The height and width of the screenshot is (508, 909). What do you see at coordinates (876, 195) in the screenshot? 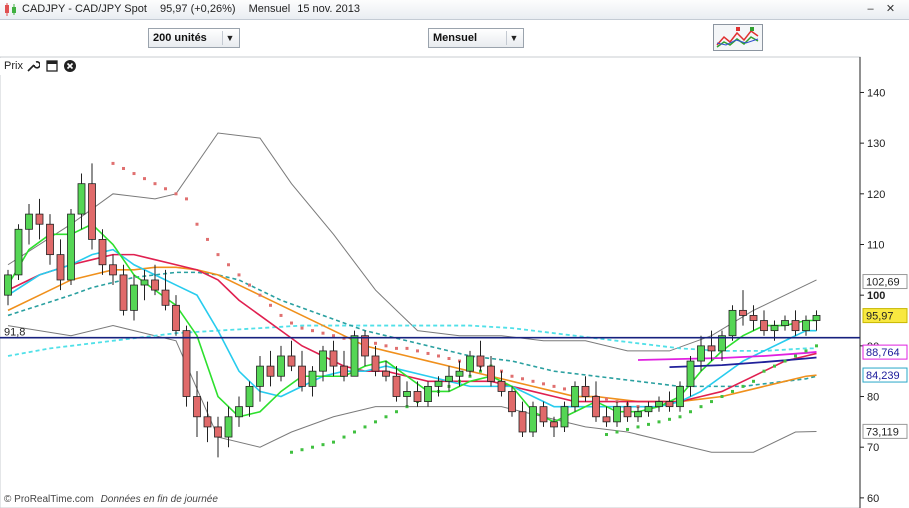
I see `y-tick-label: 120` at bounding box center [876, 195].